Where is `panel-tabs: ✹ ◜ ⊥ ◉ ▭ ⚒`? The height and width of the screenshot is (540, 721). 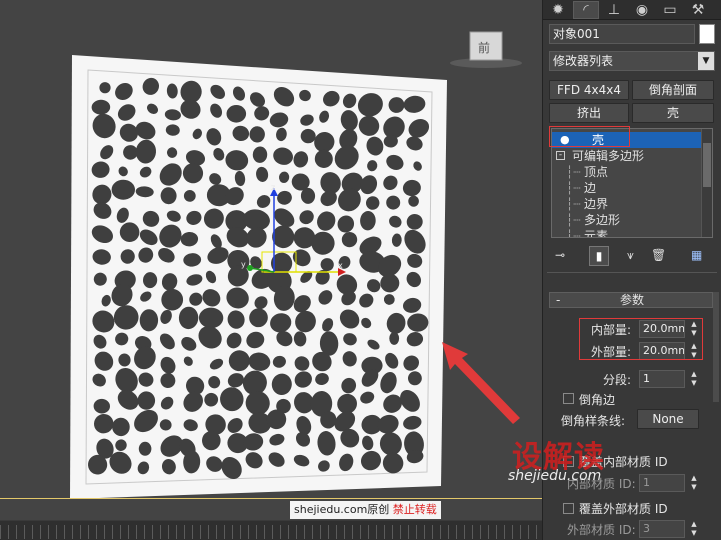 panel-tabs: ✹ ◜ ⊥ ◉ ▭ ⚒ is located at coordinates (632, 10).